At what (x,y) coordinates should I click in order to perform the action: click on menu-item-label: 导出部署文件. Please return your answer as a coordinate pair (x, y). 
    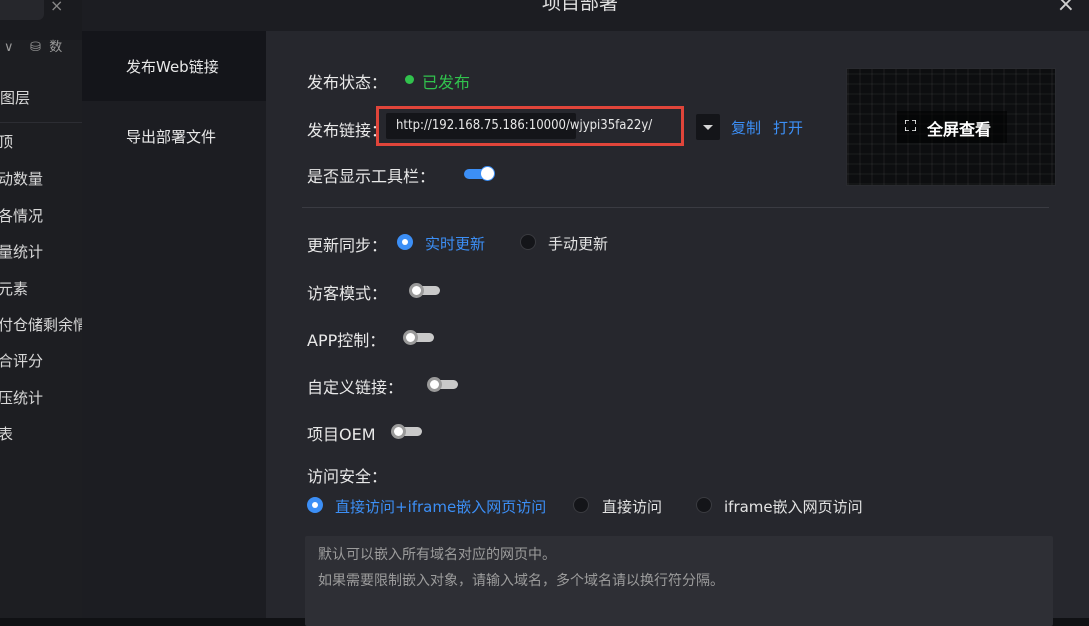
    Looking at the image, I should click on (171, 137).